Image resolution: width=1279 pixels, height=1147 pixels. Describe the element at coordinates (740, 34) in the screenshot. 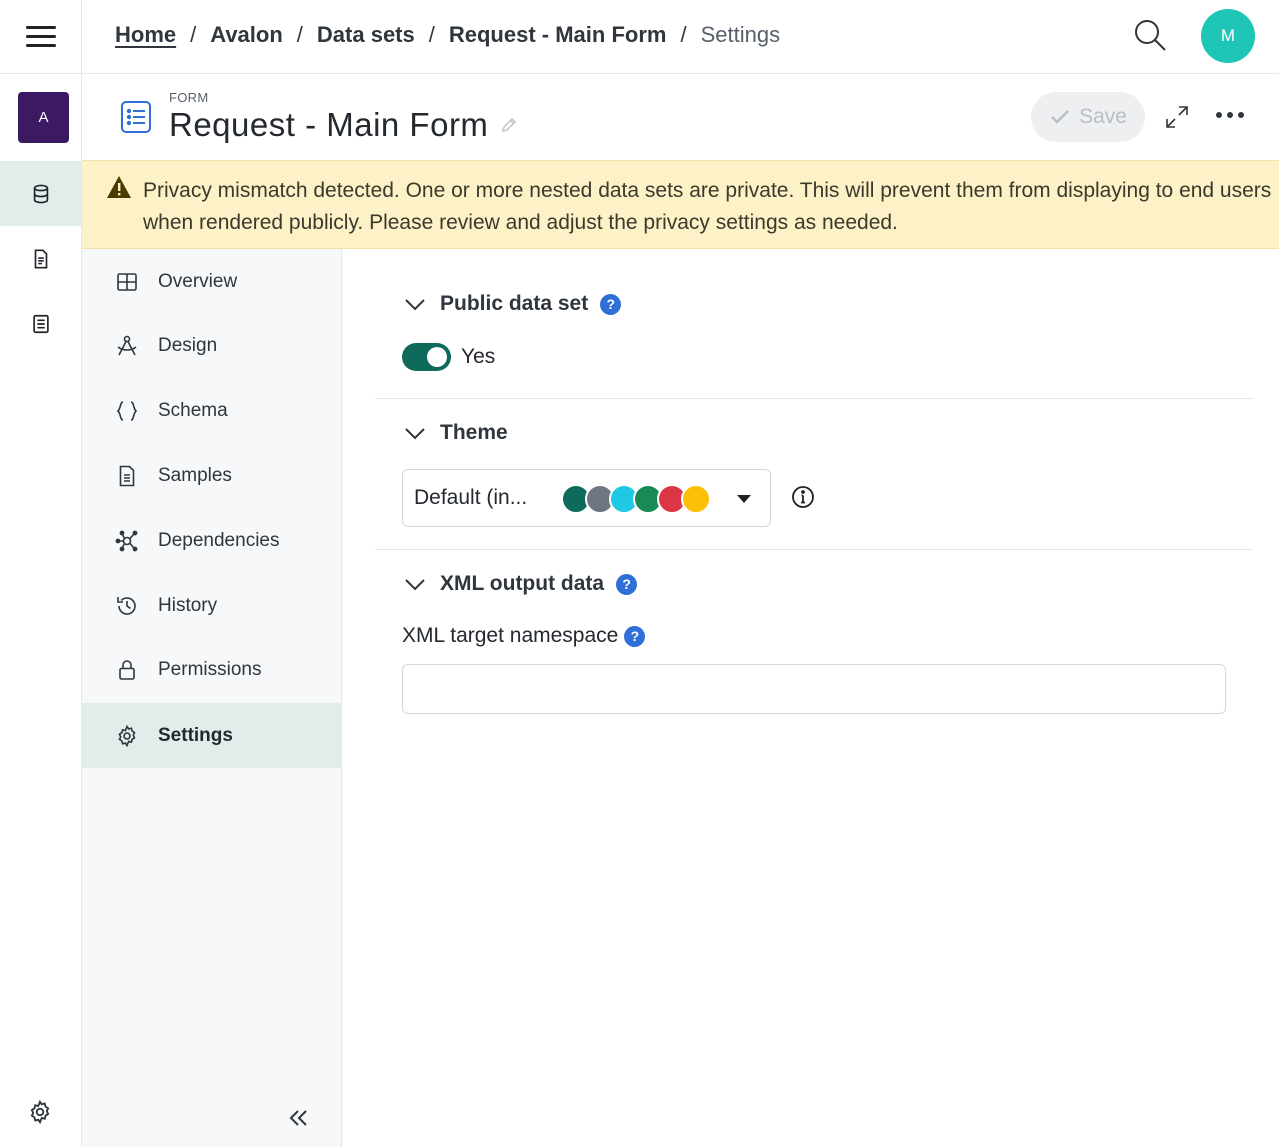

I see `breadcrumb-current: Settings` at that location.